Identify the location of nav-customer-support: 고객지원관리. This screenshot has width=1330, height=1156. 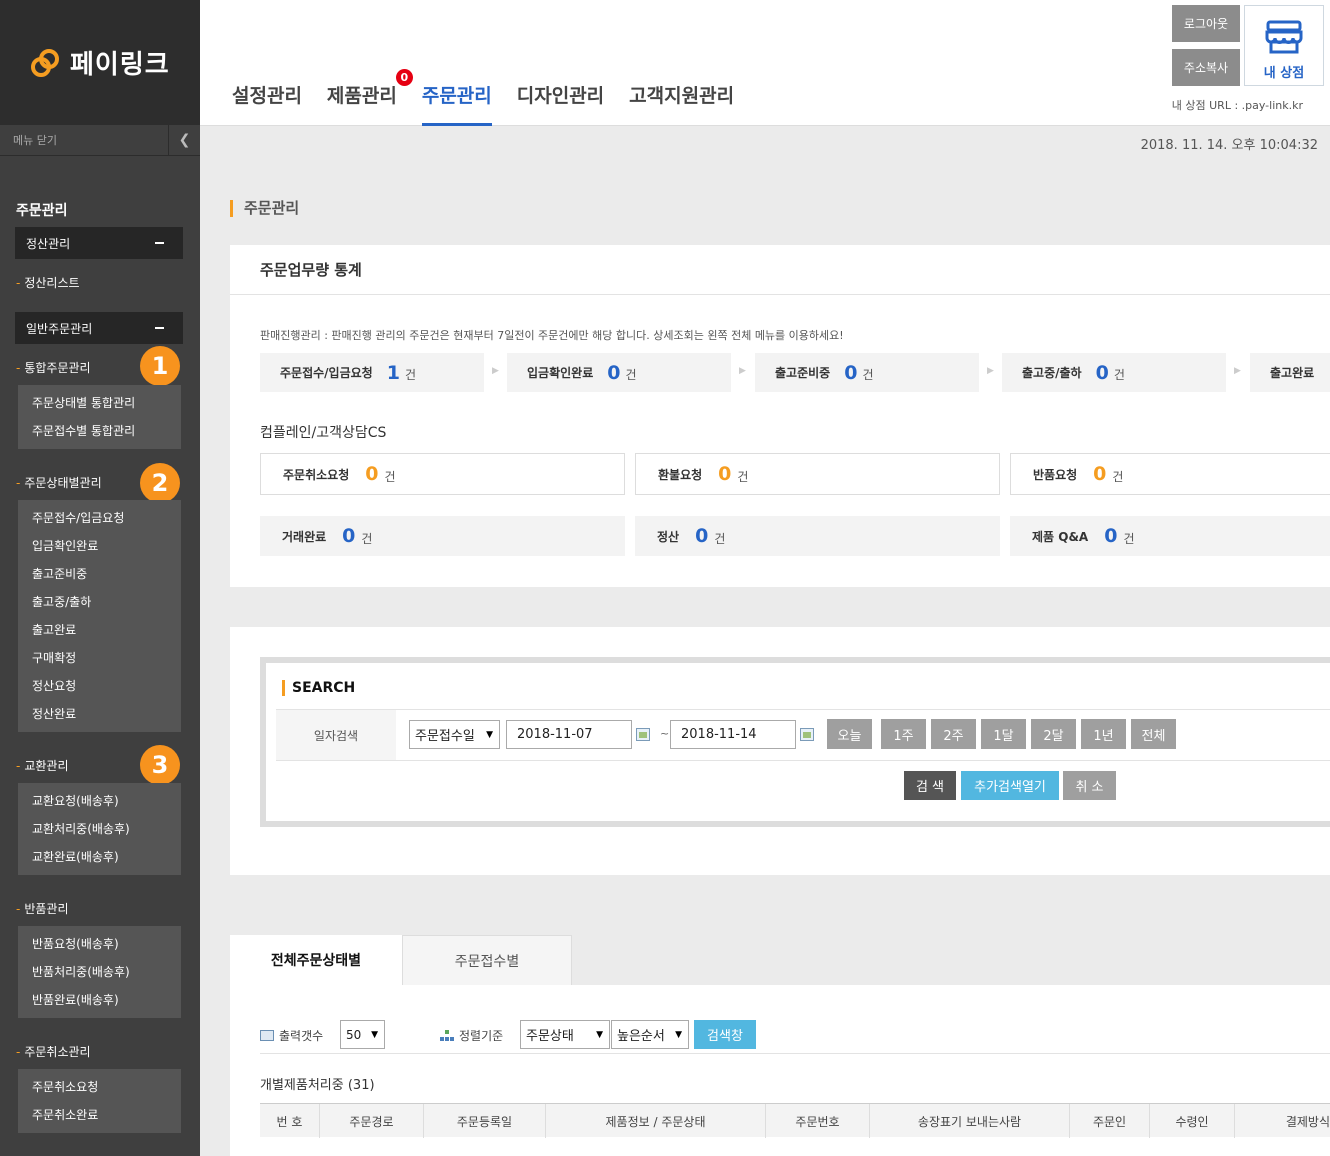
(681, 103).